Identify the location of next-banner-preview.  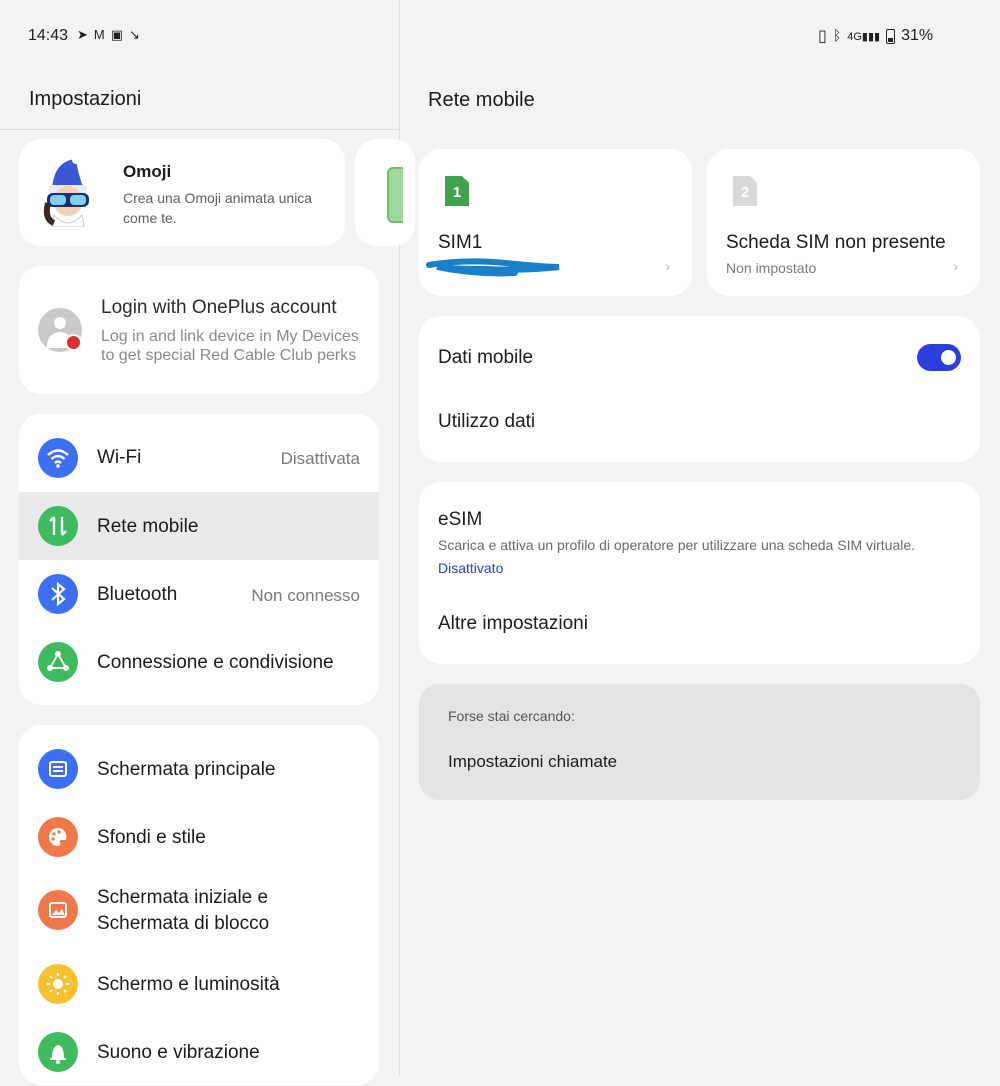
(395, 195).